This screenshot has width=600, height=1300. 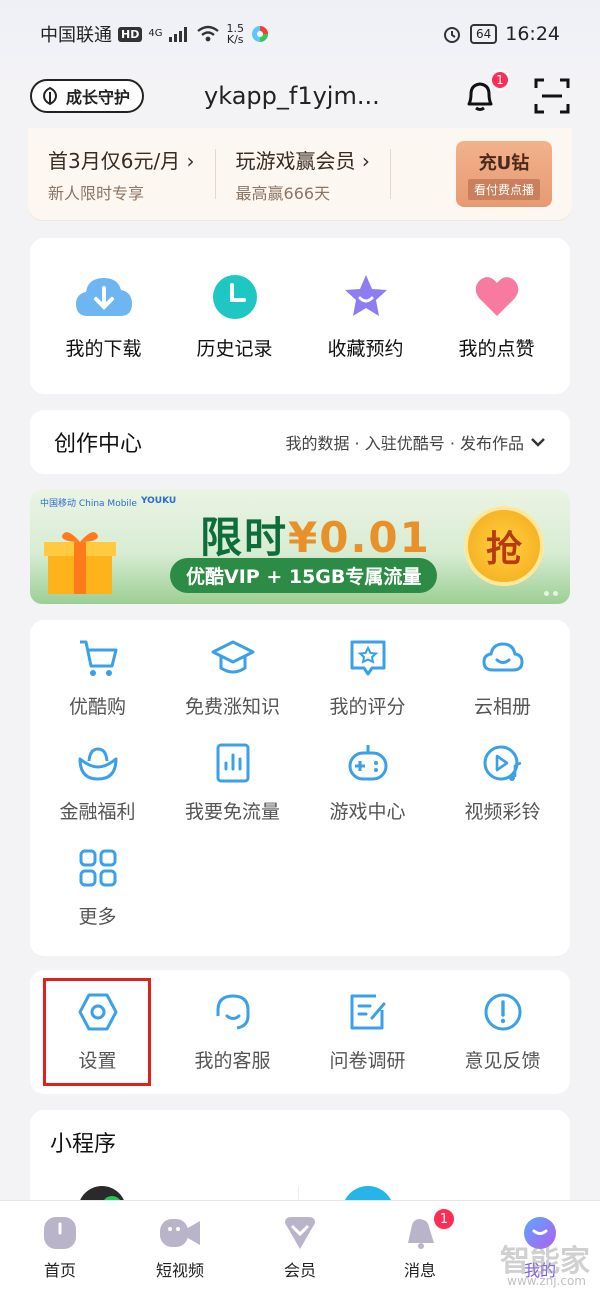 I want to click on mini-programs-title: 小程序, so click(x=83, y=1144).